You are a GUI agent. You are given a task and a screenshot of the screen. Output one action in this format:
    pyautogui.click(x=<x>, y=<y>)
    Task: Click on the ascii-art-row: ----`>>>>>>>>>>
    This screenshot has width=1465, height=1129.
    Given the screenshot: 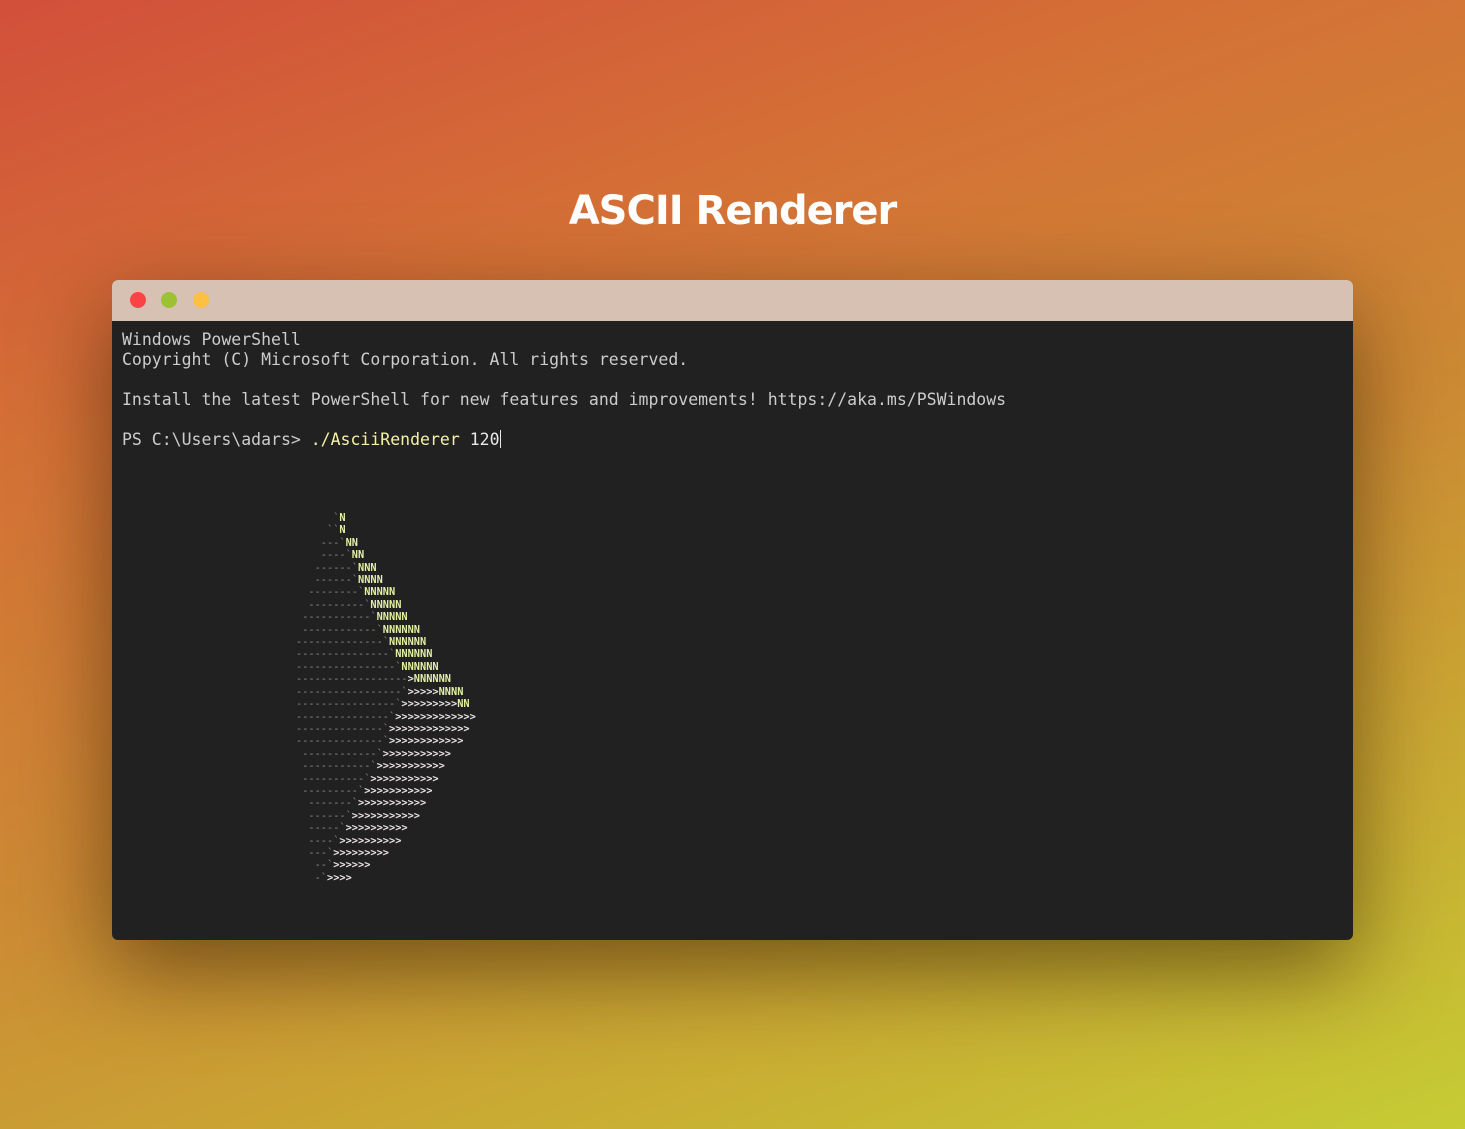 What is the action you would take?
    pyautogui.click(x=349, y=840)
    